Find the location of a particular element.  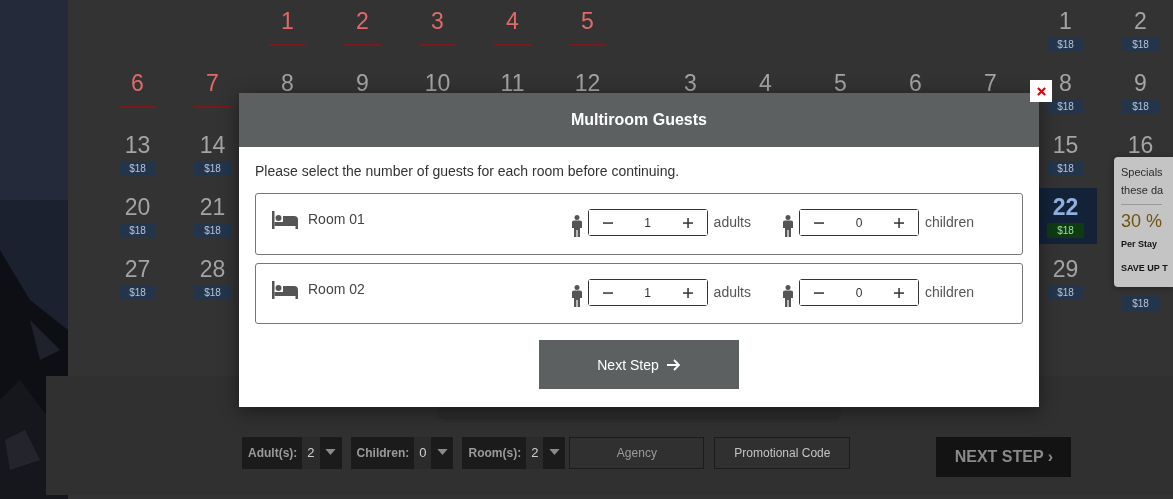

tooltip-text: SAVE UP T is located at coordinates (1144, 268).